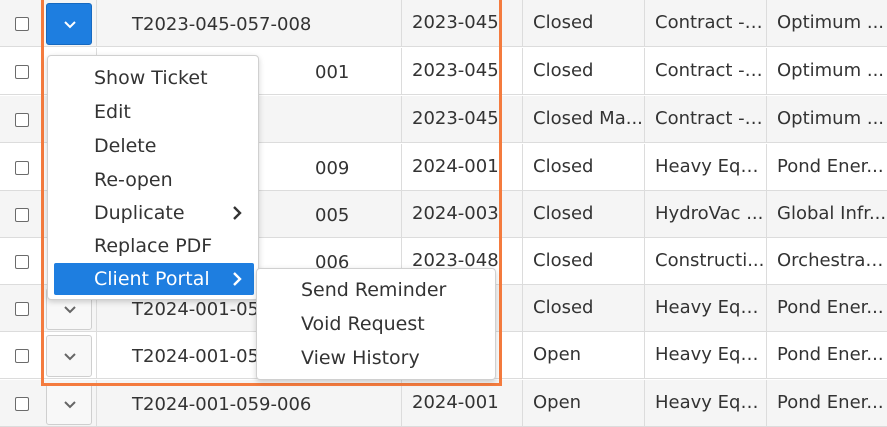  I want to click on job-number: 2024-003, so click(461, 214).